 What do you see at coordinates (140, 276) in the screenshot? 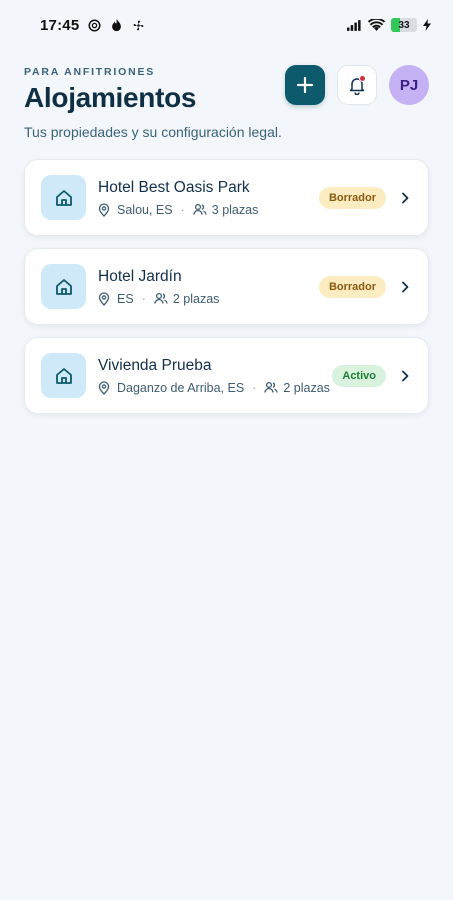
I see `property-name: Hotel Jardín` at bounding box center [140, 276].